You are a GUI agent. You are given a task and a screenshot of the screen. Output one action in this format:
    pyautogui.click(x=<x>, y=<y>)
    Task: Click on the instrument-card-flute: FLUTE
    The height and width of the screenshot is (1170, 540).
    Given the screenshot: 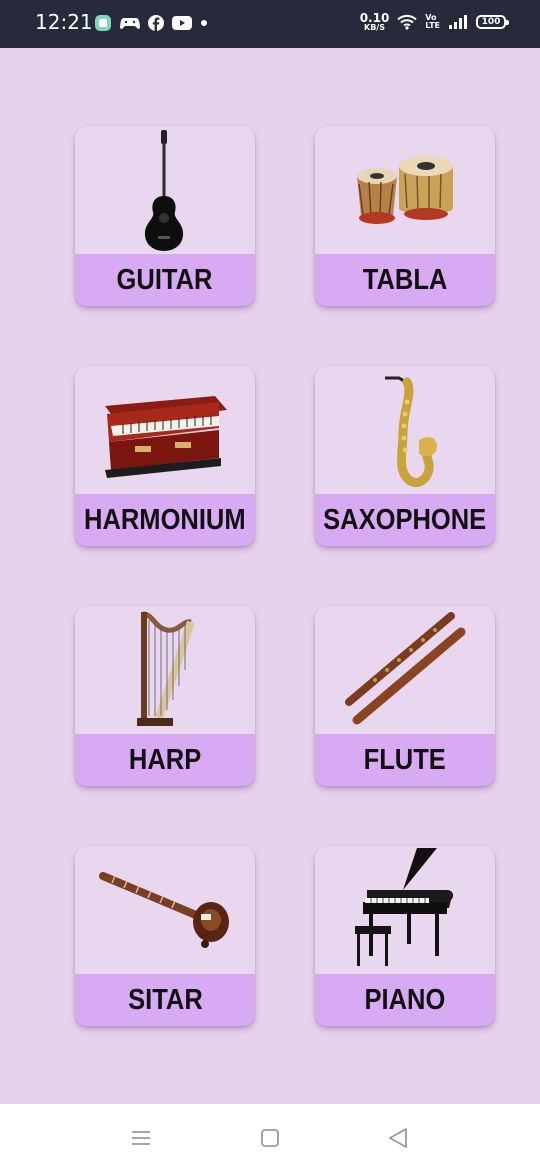 What is the action you would take?
    pyautogui.click(x=405, y=696)
    